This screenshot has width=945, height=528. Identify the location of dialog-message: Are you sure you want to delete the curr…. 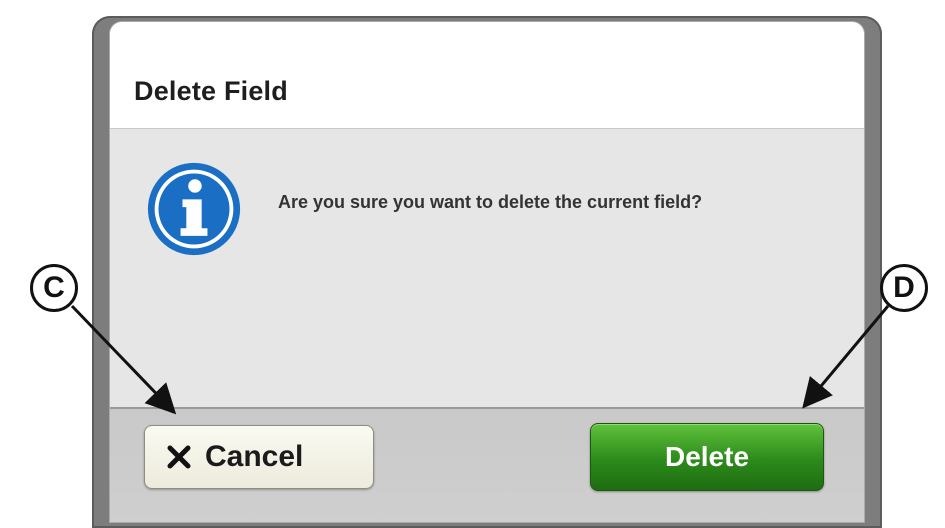
(490, 202).